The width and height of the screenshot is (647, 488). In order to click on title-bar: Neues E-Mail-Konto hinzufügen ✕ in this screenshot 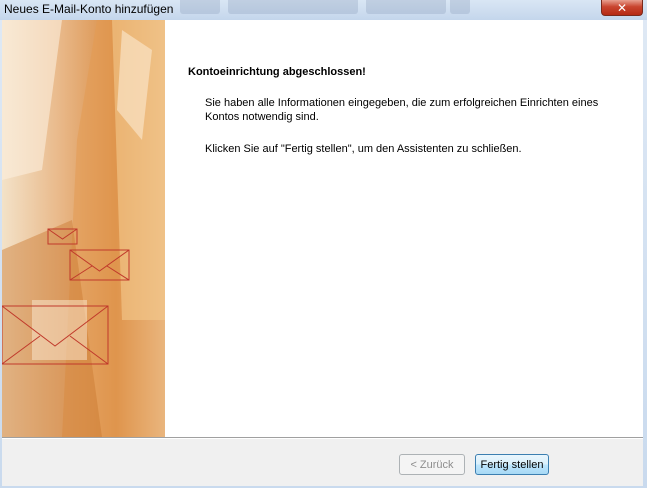, I will do `click(323, 10)`.